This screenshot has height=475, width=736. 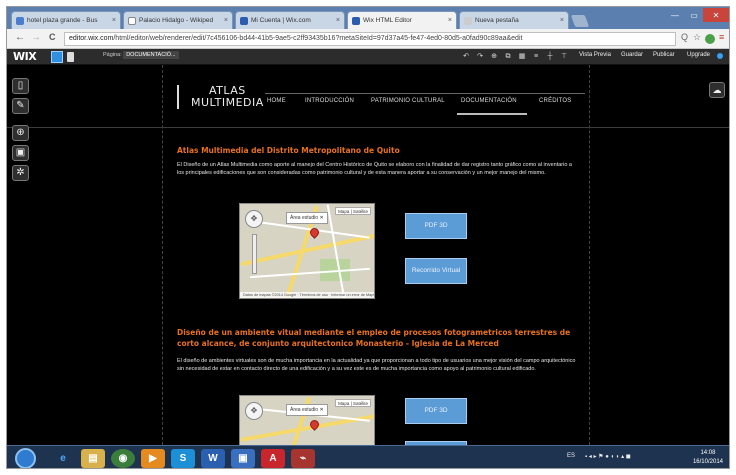 What do you see at coordinates (20, 173) in the screenshot?
I see `settings-gear-icon: ✲` at bounding box center [20, 173].